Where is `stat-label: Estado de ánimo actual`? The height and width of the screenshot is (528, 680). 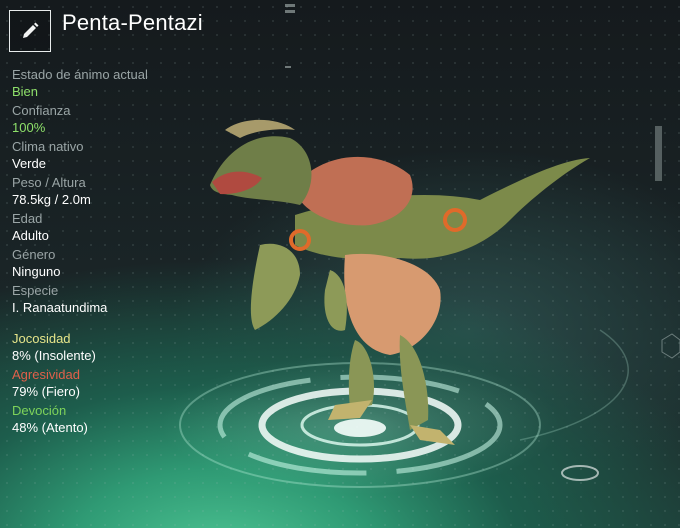
stat-label: Estado de ánimo actual is located at coordinates (80, 74).